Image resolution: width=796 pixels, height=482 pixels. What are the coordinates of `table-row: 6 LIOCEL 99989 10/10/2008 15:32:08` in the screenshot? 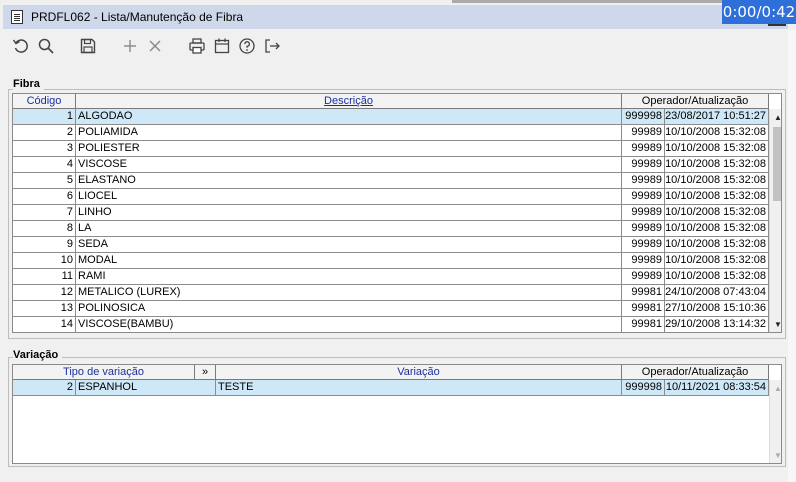 It's located at (391, 197).